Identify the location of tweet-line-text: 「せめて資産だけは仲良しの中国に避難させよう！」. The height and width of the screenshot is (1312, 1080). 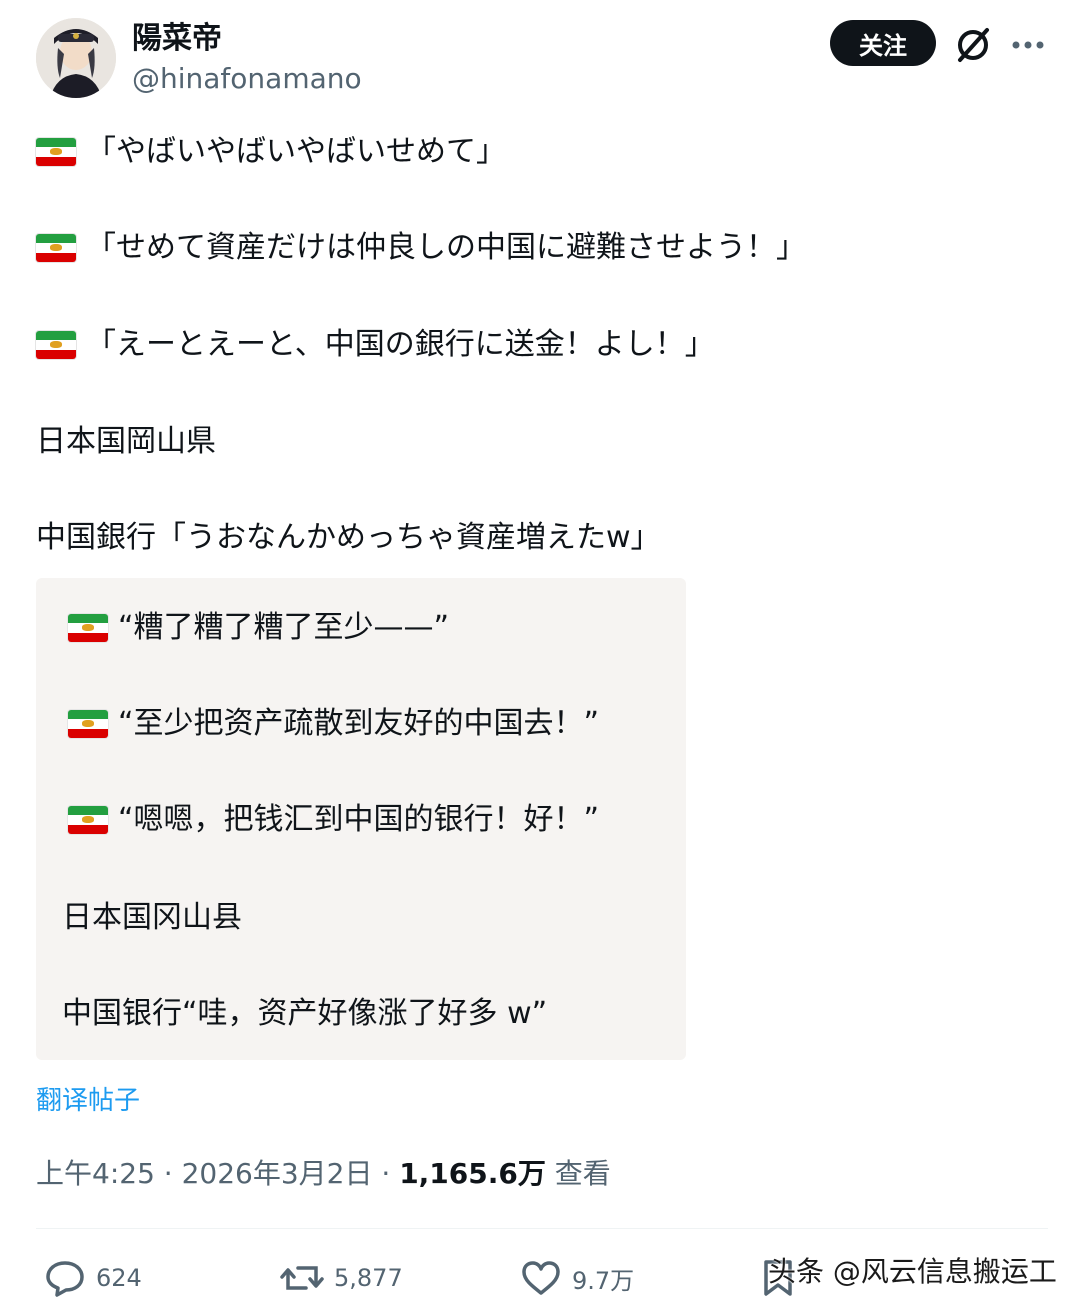
(446, 247).